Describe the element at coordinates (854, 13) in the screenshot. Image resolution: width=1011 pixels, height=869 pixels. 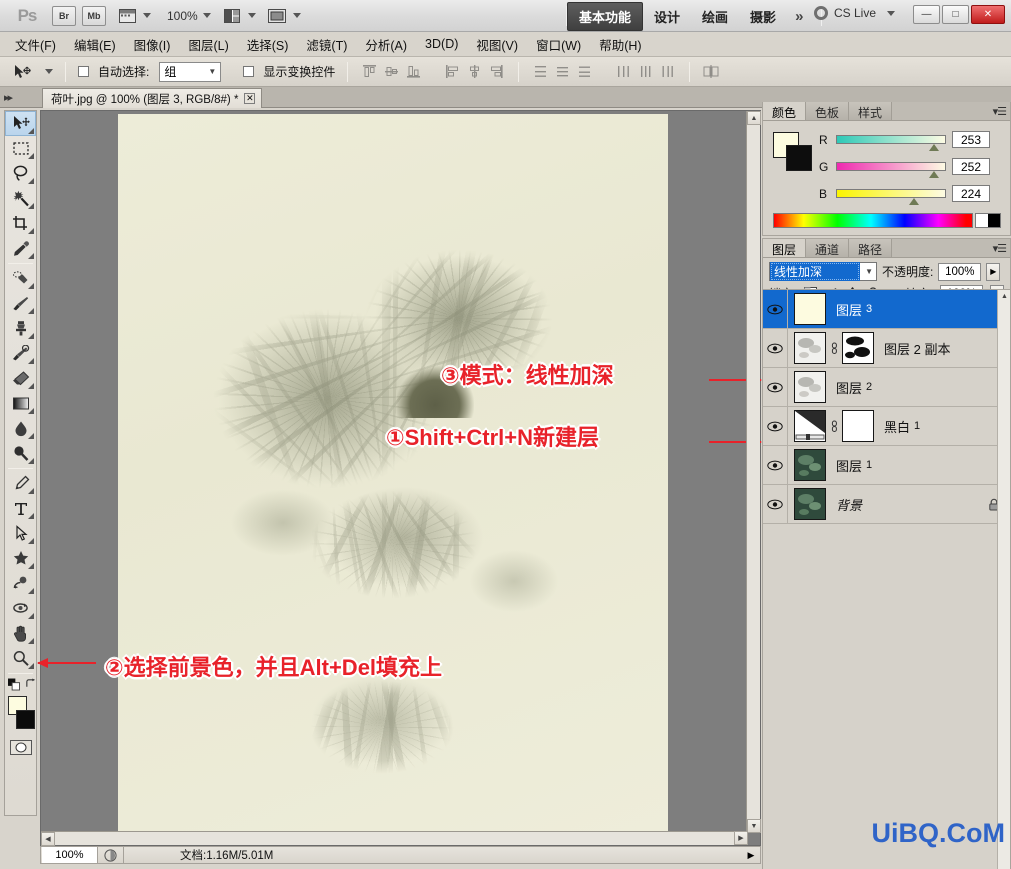
I see `cs-live-menu: CS Live` at that location.